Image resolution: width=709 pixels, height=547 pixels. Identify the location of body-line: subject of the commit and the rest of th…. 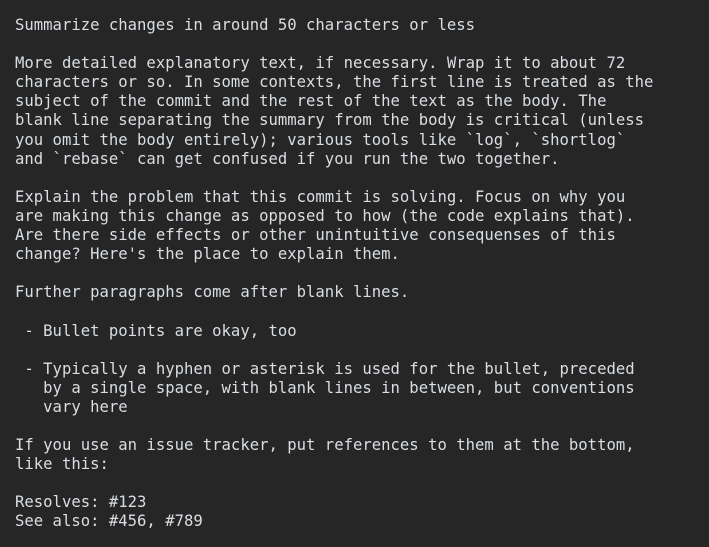
(311, 101).